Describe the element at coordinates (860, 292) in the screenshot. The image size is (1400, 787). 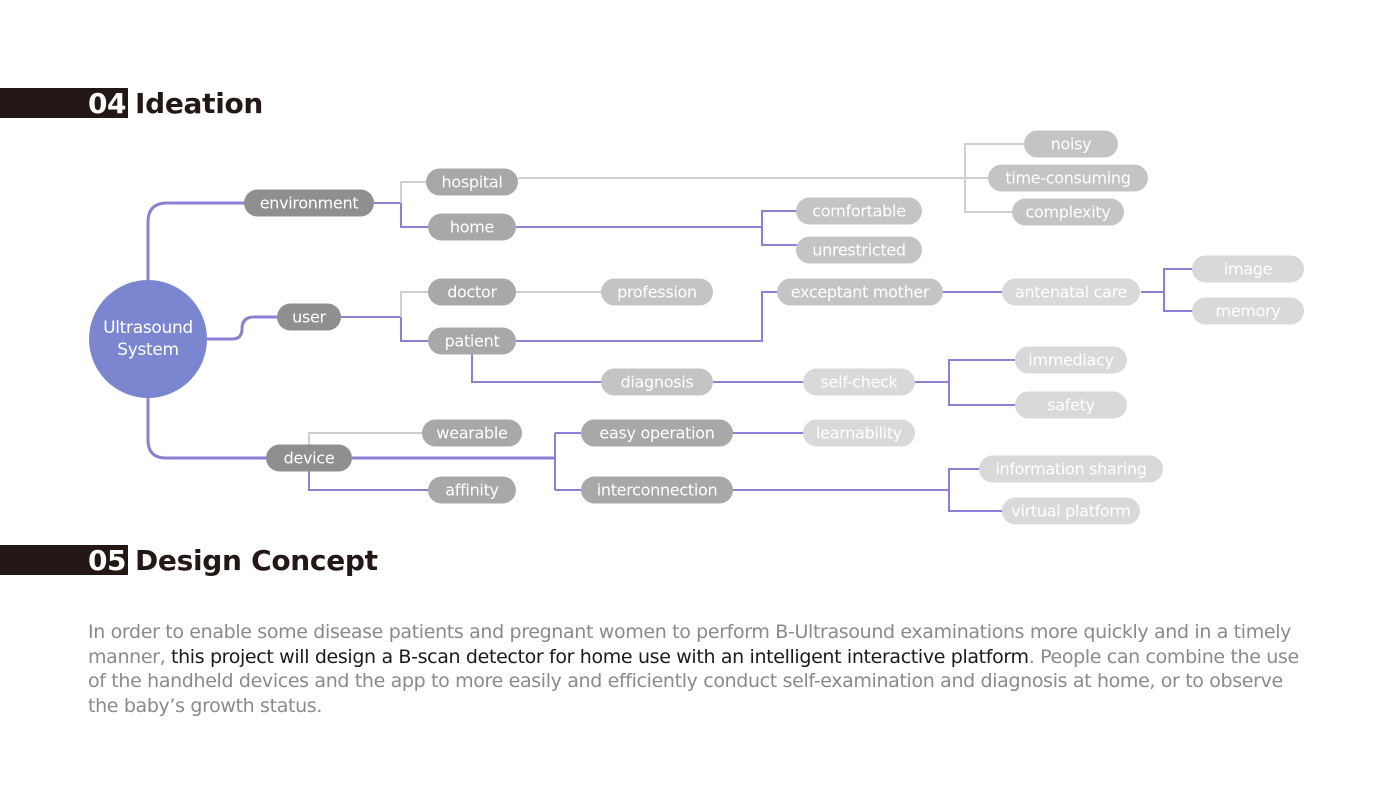
I see `node-exceptant-mother: exceptant mother` at that location.